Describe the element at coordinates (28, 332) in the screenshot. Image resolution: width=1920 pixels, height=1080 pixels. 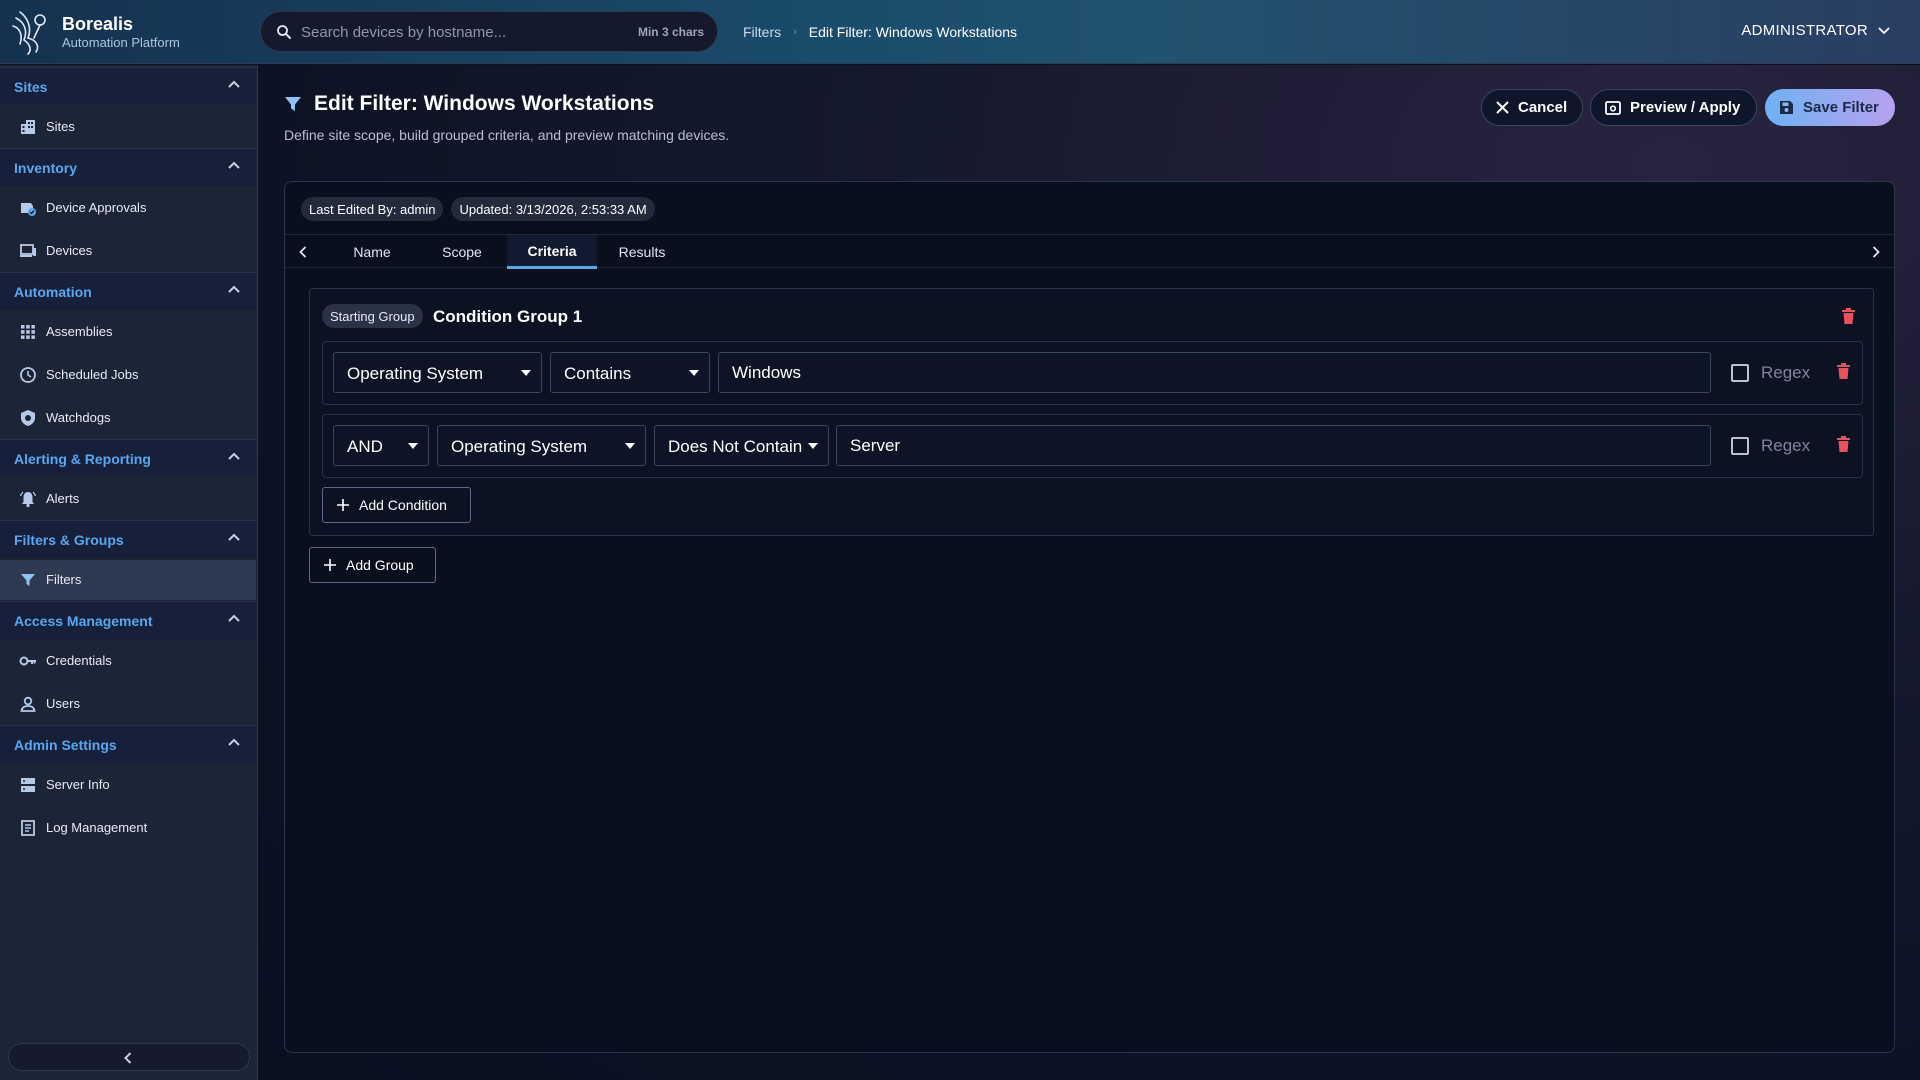
I see `grid-icon` at that location.